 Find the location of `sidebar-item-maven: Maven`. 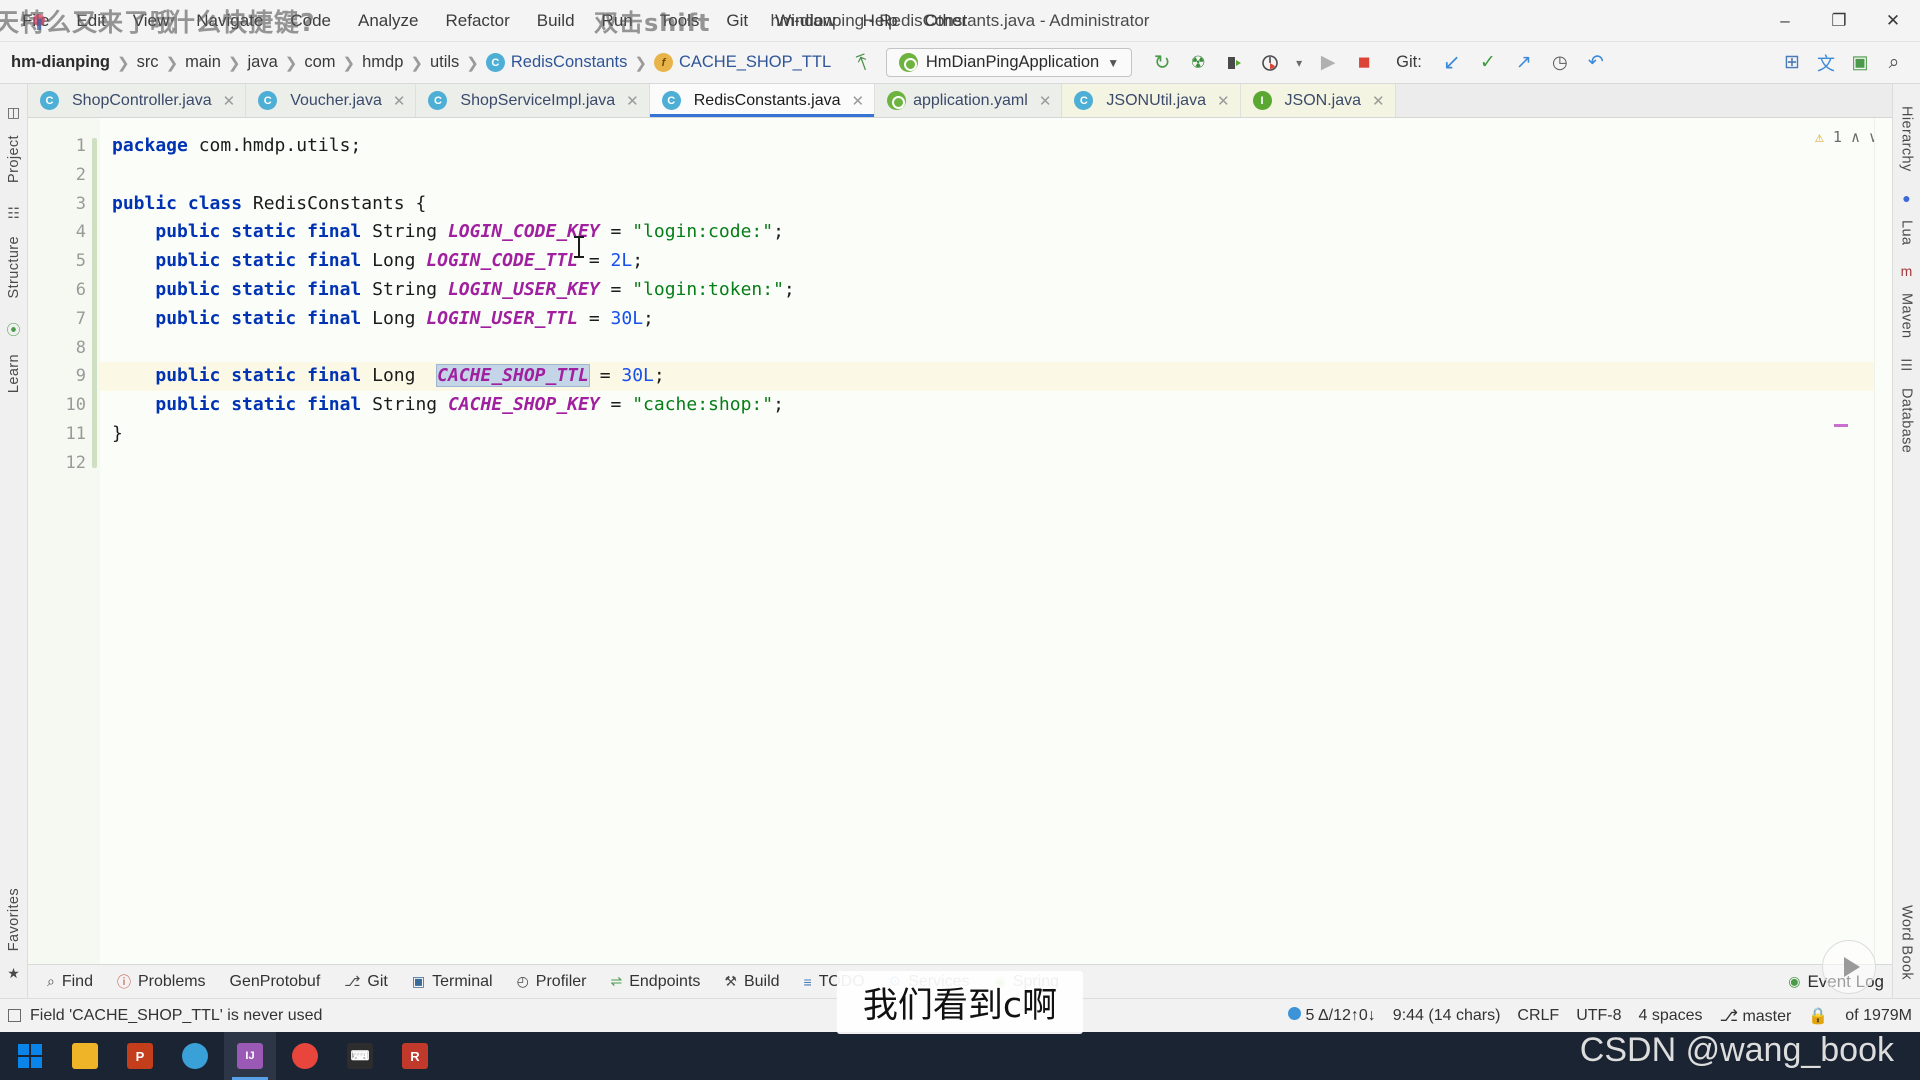

sidebar-item-maven: Maven is located at coordinates (1907, 316).